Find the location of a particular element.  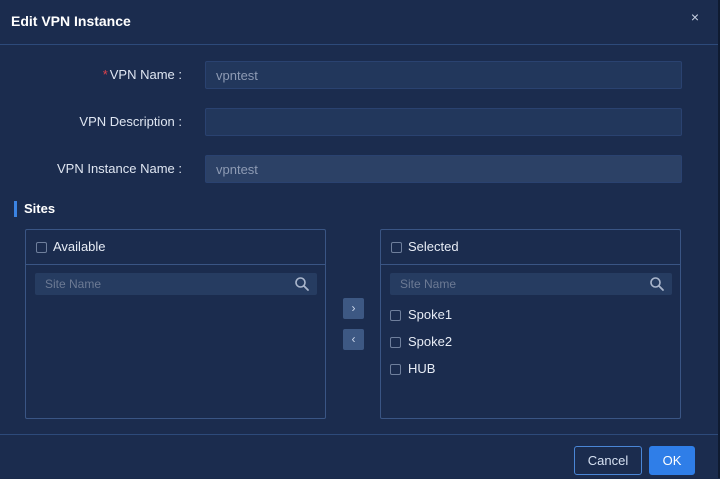

vpn-name-input: vpntest is located at coordinates (443, 75).